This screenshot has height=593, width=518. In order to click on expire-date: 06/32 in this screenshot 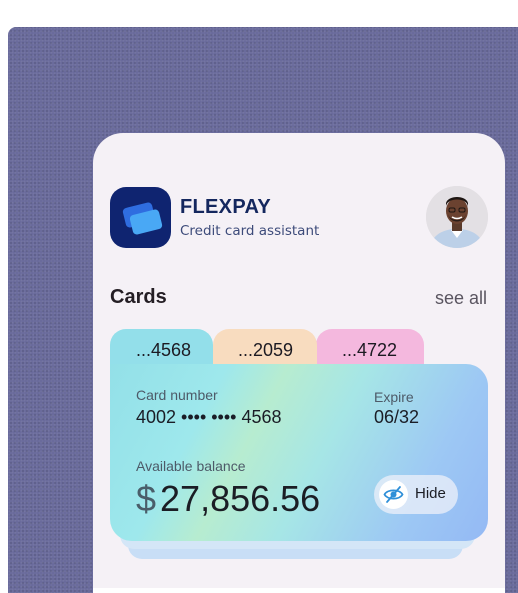, I will do `click(397, 417)`.